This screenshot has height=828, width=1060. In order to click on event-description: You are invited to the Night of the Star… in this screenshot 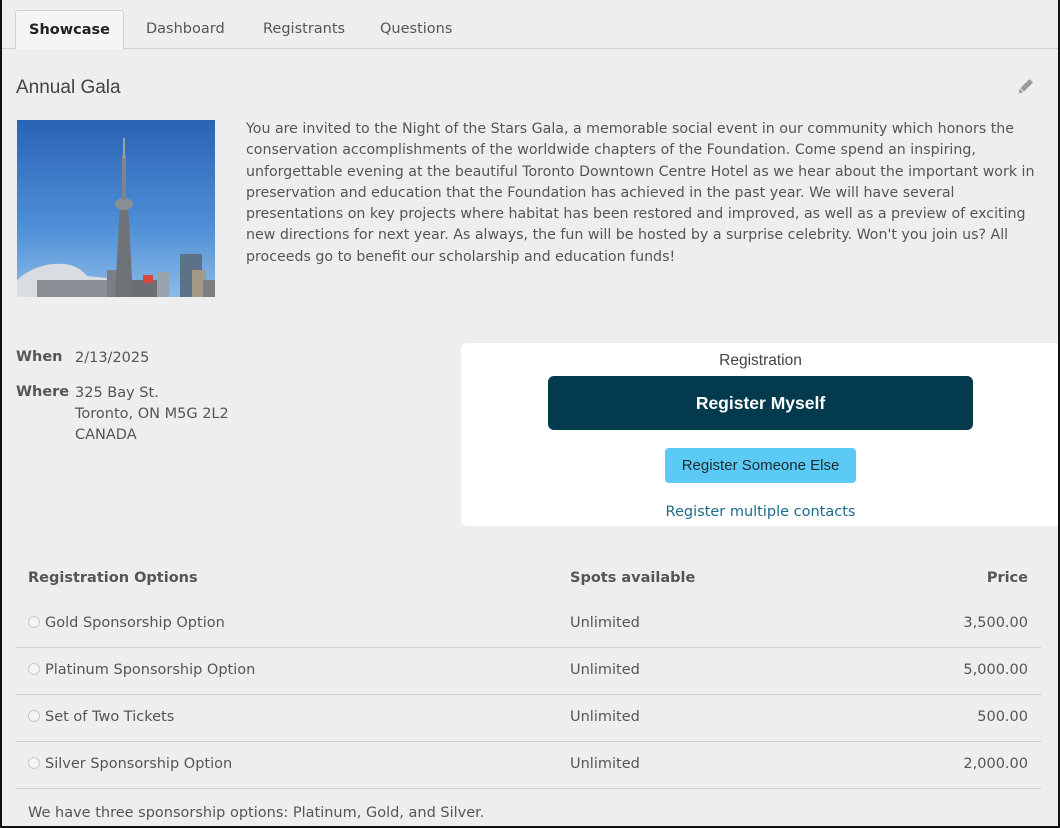, I will do `click(640, 193)`.